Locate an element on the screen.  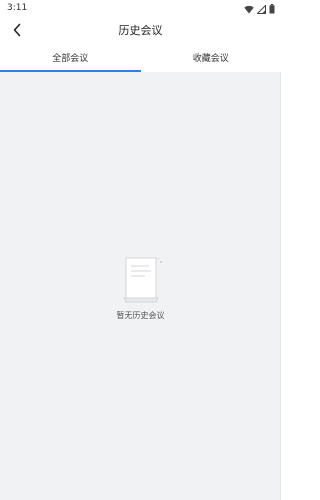
status-time: 3:11 is located at coordinates (17, 8).